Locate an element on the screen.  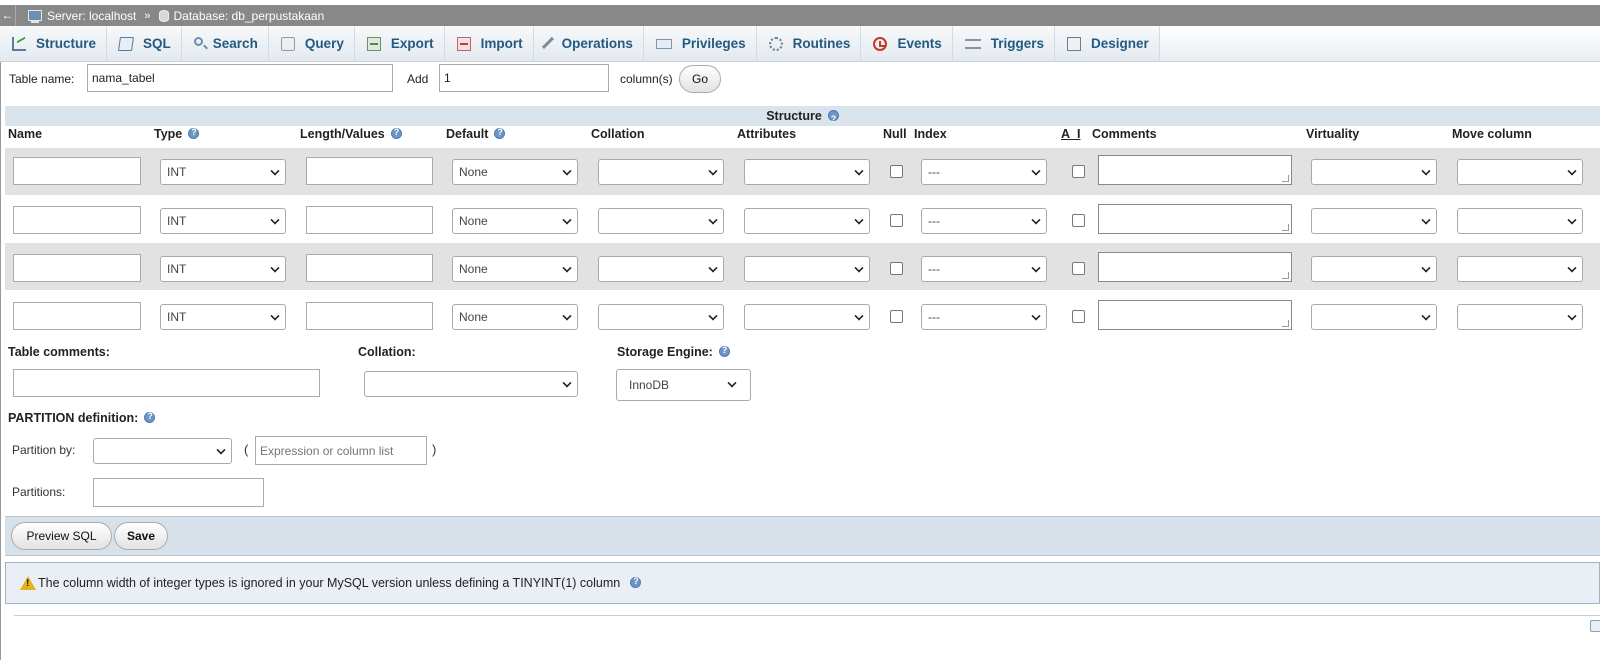
tab-triggers: Triggers is located at coordinates (1003, 43).